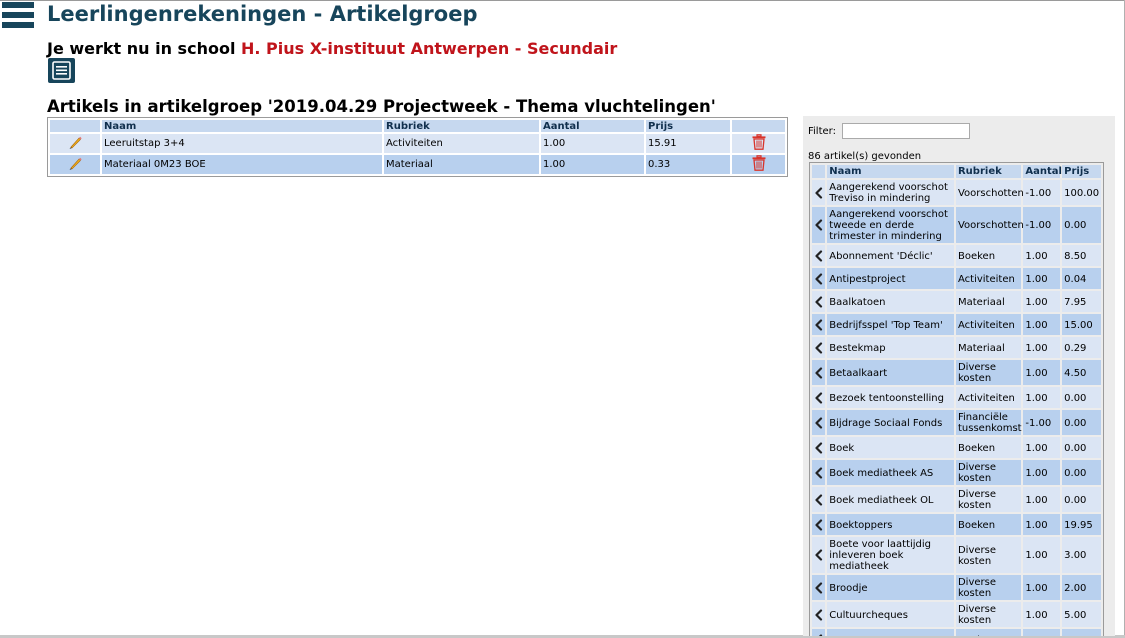  Describe the element at coordinates (1081, 587) in the screenshot. I see `article-prijs: 2.00` at that location.